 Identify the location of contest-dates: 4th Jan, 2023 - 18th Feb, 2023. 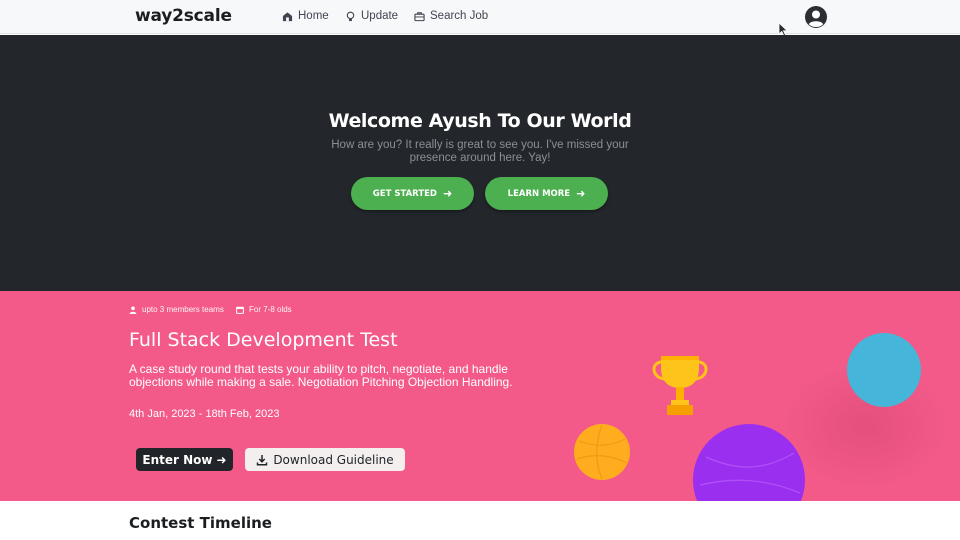
(204, 414).